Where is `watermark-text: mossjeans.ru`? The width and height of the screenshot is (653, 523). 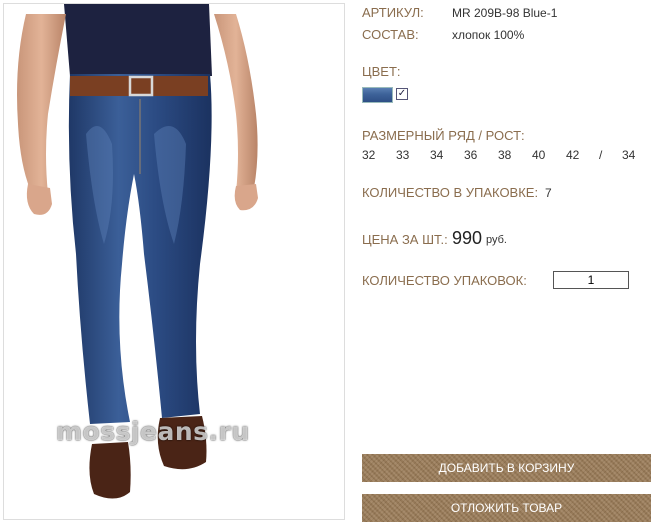 watermark-text: mossjeans.ru is located at coordinates (153, 431).